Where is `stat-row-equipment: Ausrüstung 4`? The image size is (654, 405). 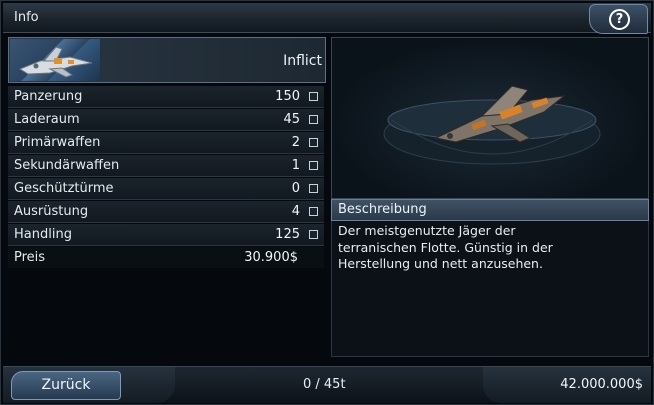 stat-row-equipment: Ausrüstung 4 is located at coordinates (166, 212).